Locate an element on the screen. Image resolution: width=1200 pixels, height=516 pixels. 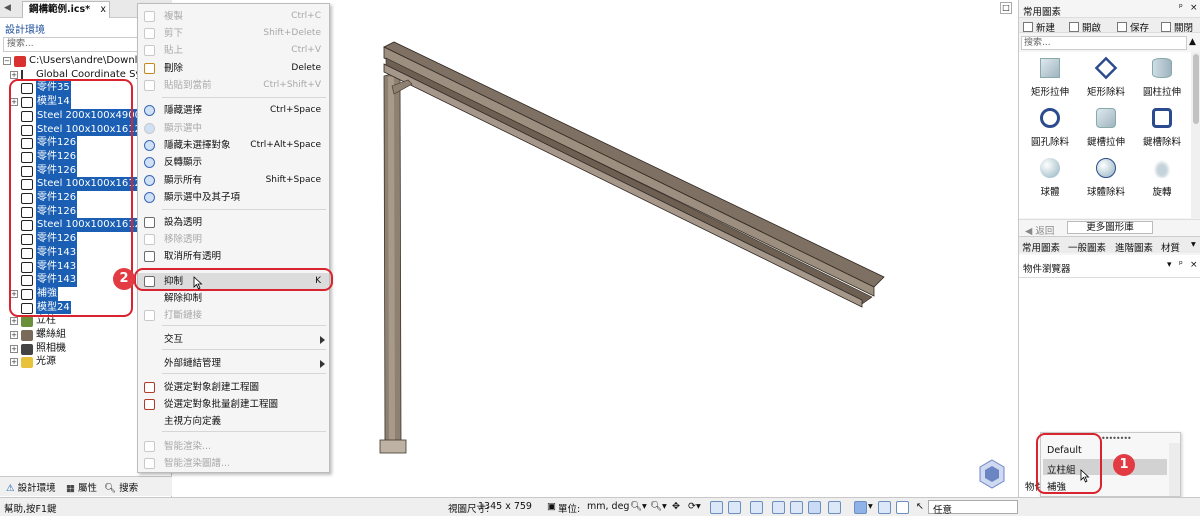
render-mode-icon is located at coordinates (756, 507).